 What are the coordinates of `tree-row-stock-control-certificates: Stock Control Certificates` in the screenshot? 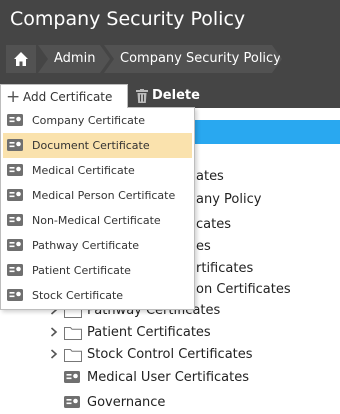 It's located at (195, 355).